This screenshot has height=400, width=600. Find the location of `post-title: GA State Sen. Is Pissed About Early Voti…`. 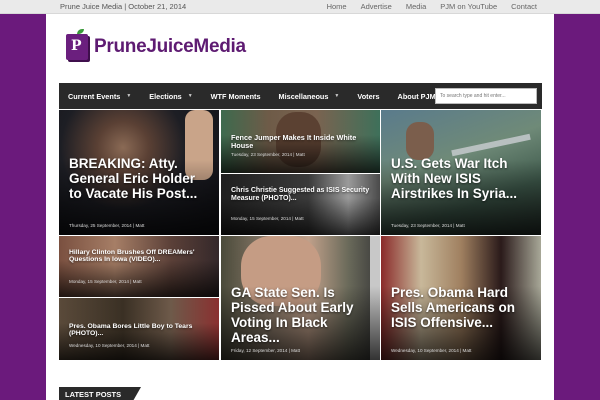

post-title: GA State Sen. Is Pissed About Early Voti… is located at coordinates (301, 315).